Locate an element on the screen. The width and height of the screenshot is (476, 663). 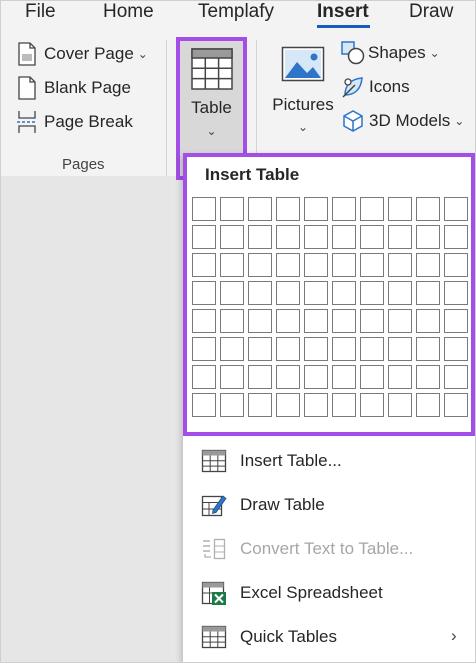
3d-models-button: 3D Models ⌄ is located at coordinates (402, 121).